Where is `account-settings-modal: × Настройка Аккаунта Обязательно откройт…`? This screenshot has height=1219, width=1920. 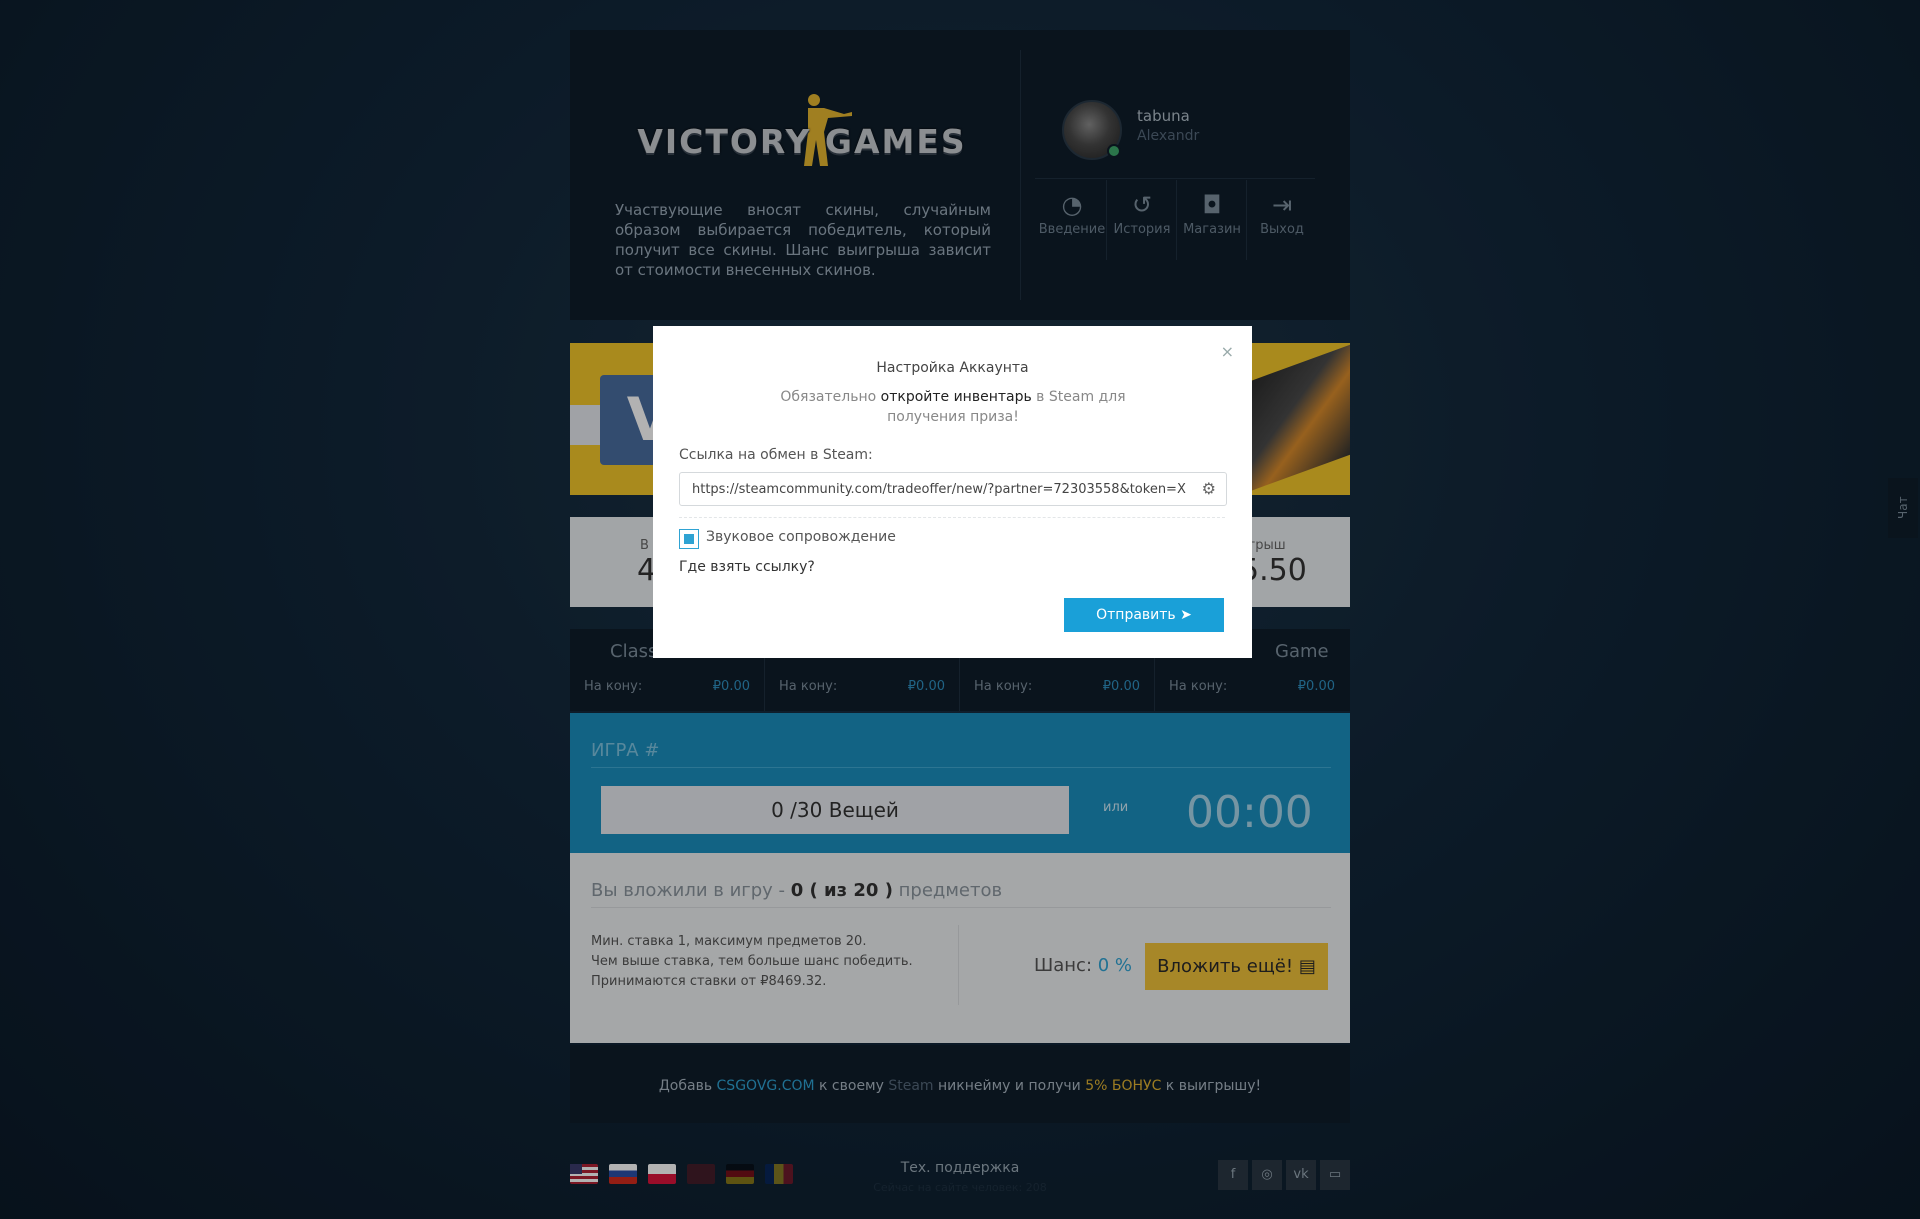 account-settings-modal: × Настройка Аккаунта Обязательно откройт… is located at coordinates (952, 492).